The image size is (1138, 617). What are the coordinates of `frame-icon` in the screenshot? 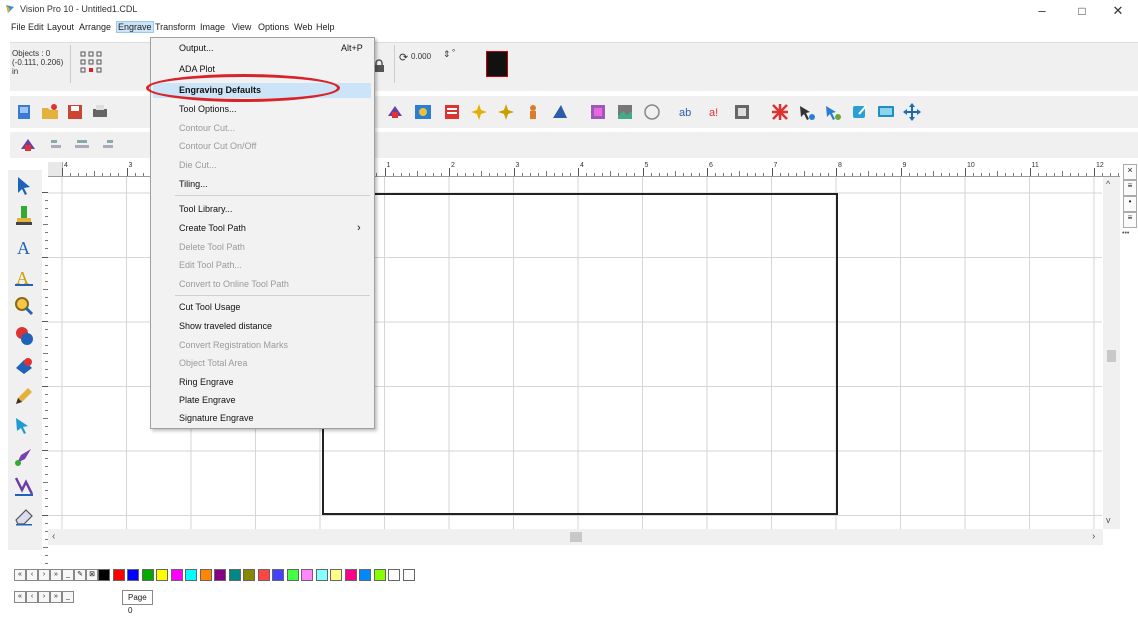 It's located at (742, 112).